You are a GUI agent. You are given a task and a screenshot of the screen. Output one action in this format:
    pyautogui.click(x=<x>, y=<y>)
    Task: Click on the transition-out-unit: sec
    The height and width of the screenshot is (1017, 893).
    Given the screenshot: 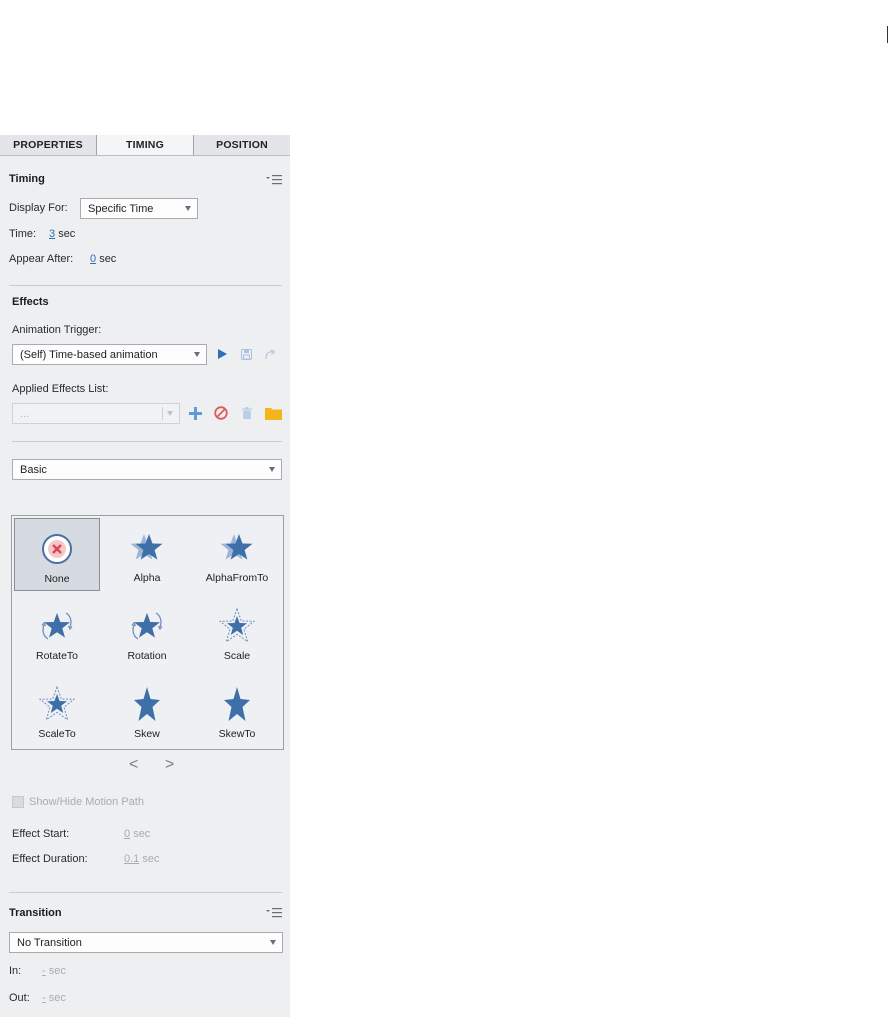 What is the action you would take?
    pyautogui.click(x=57, y=998)
    